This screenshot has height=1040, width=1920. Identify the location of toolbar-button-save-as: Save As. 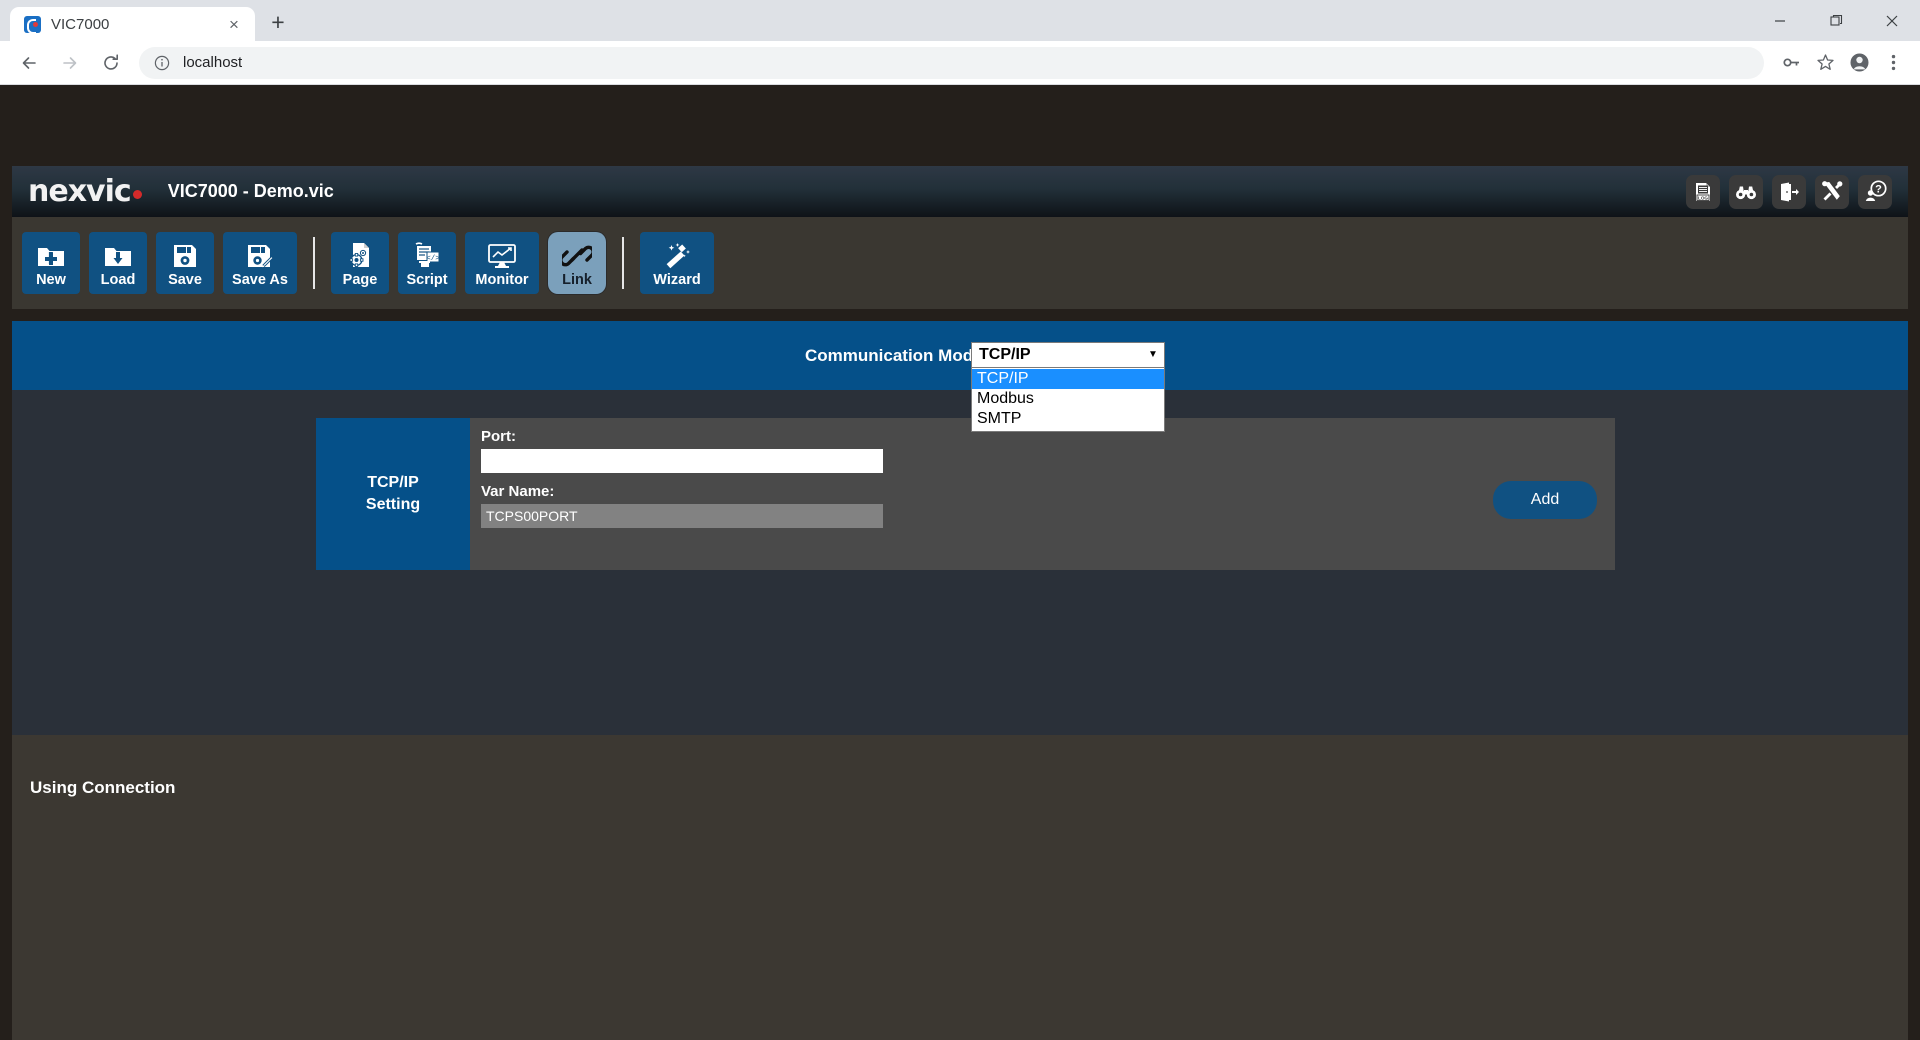
(260, 263).